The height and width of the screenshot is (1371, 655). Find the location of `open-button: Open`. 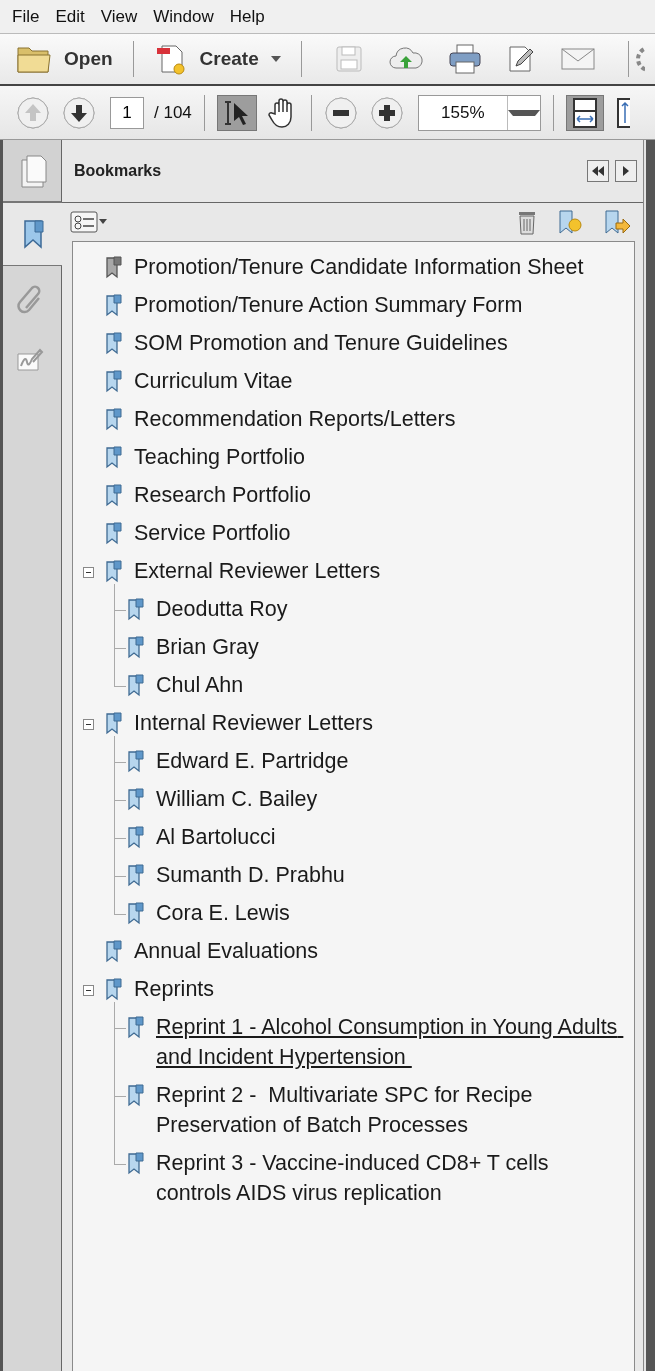

open-button: Open is located at coordinates (64, 59).